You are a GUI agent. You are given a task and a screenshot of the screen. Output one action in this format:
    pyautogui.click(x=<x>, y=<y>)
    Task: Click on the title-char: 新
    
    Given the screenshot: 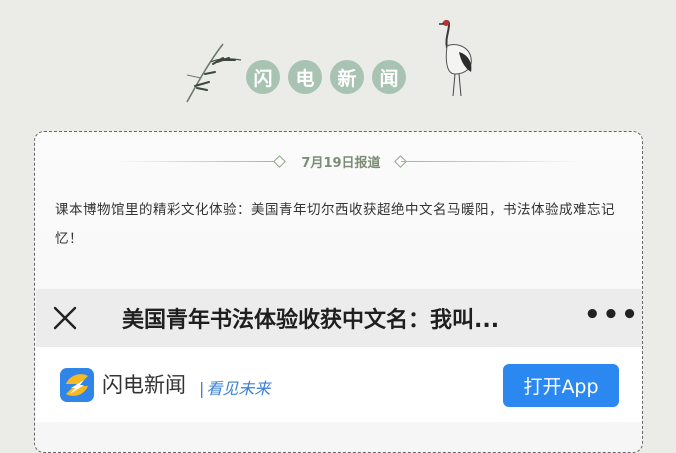 What is the action you would take?
    pyautogui.click(x=347, y=77)
    